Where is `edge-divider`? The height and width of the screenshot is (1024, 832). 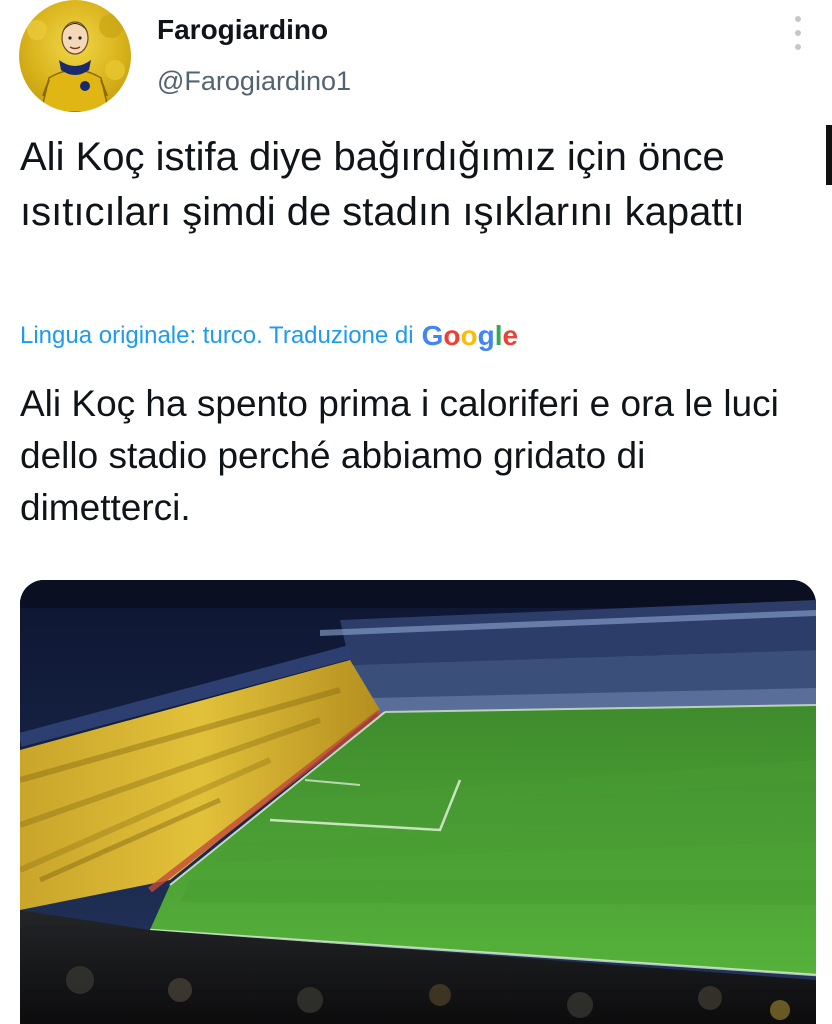 edge-divider is located at coordinates (829, 155).